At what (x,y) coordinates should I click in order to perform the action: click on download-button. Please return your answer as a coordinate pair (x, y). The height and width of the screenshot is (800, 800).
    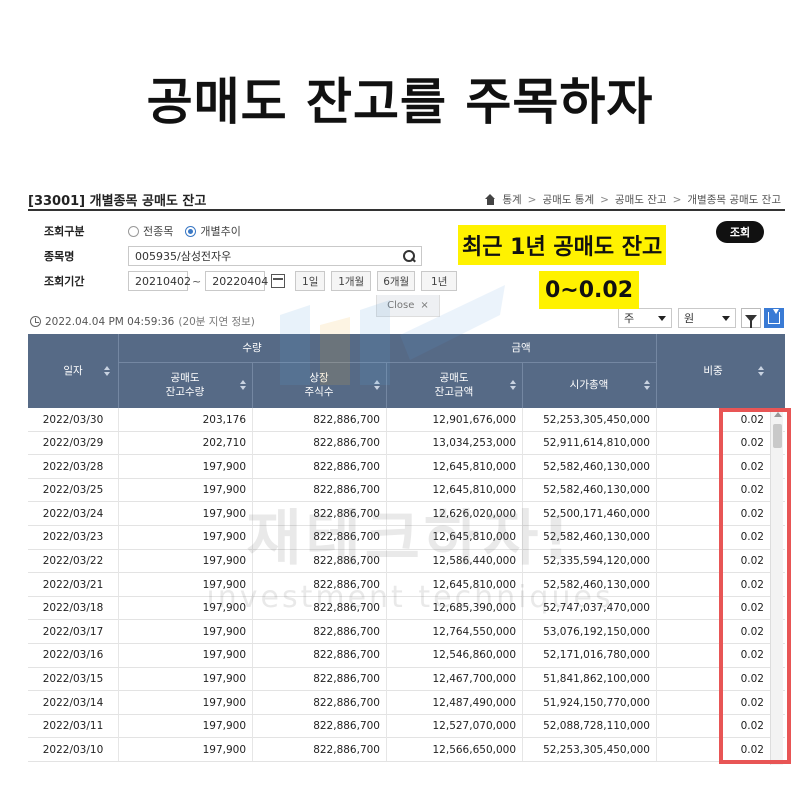
    Looking at the image, I should click on (774, 318).